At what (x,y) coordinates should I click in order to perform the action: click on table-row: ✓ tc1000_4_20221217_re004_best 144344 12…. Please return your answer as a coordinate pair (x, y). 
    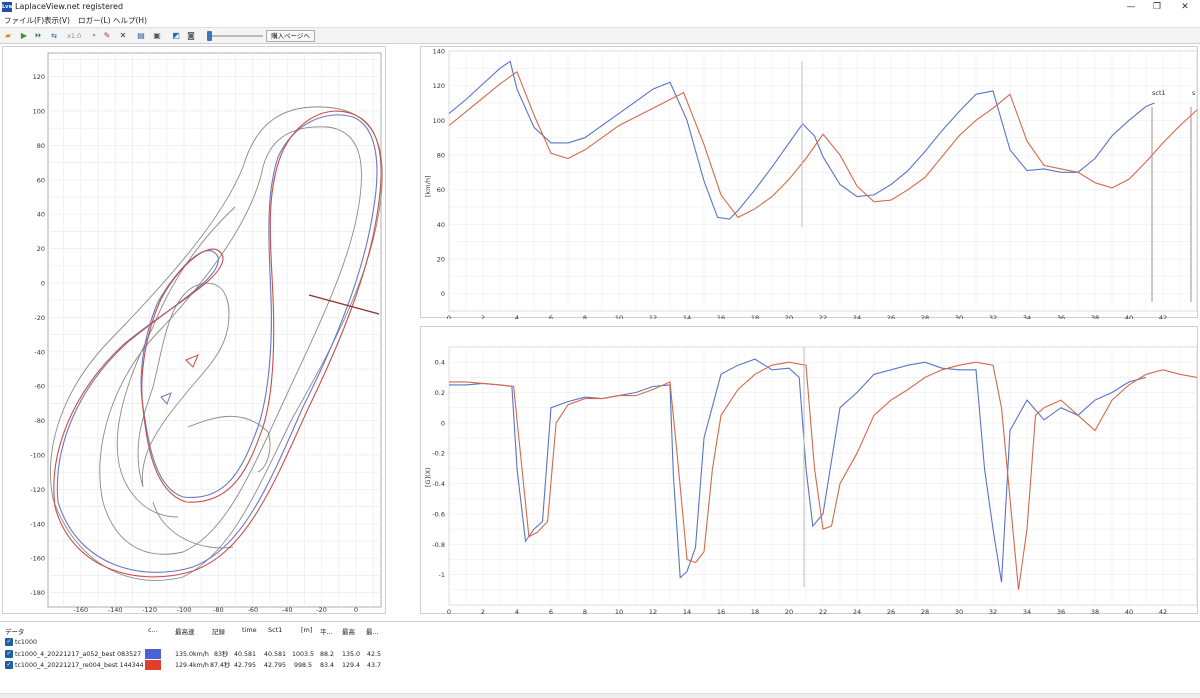
    Looking at the image, I should click on (600, 665).